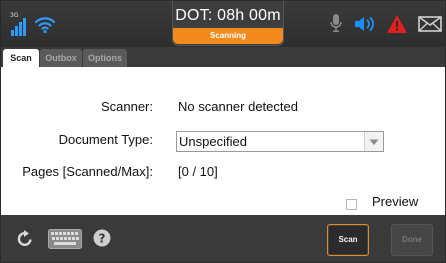 The width and height of the screenshot is (446, 263). Describe the element at coordinates (126, 106) in the screenshot. I see `scanner-label: Scanner:` at that location.